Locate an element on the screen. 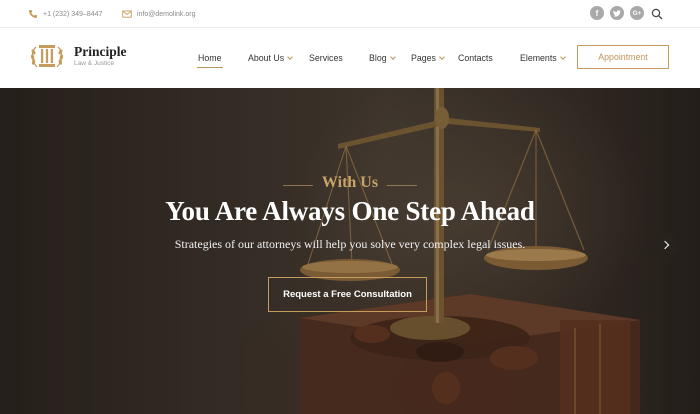  nav-item-about-us: About Us is located at coordinates (271, 58).